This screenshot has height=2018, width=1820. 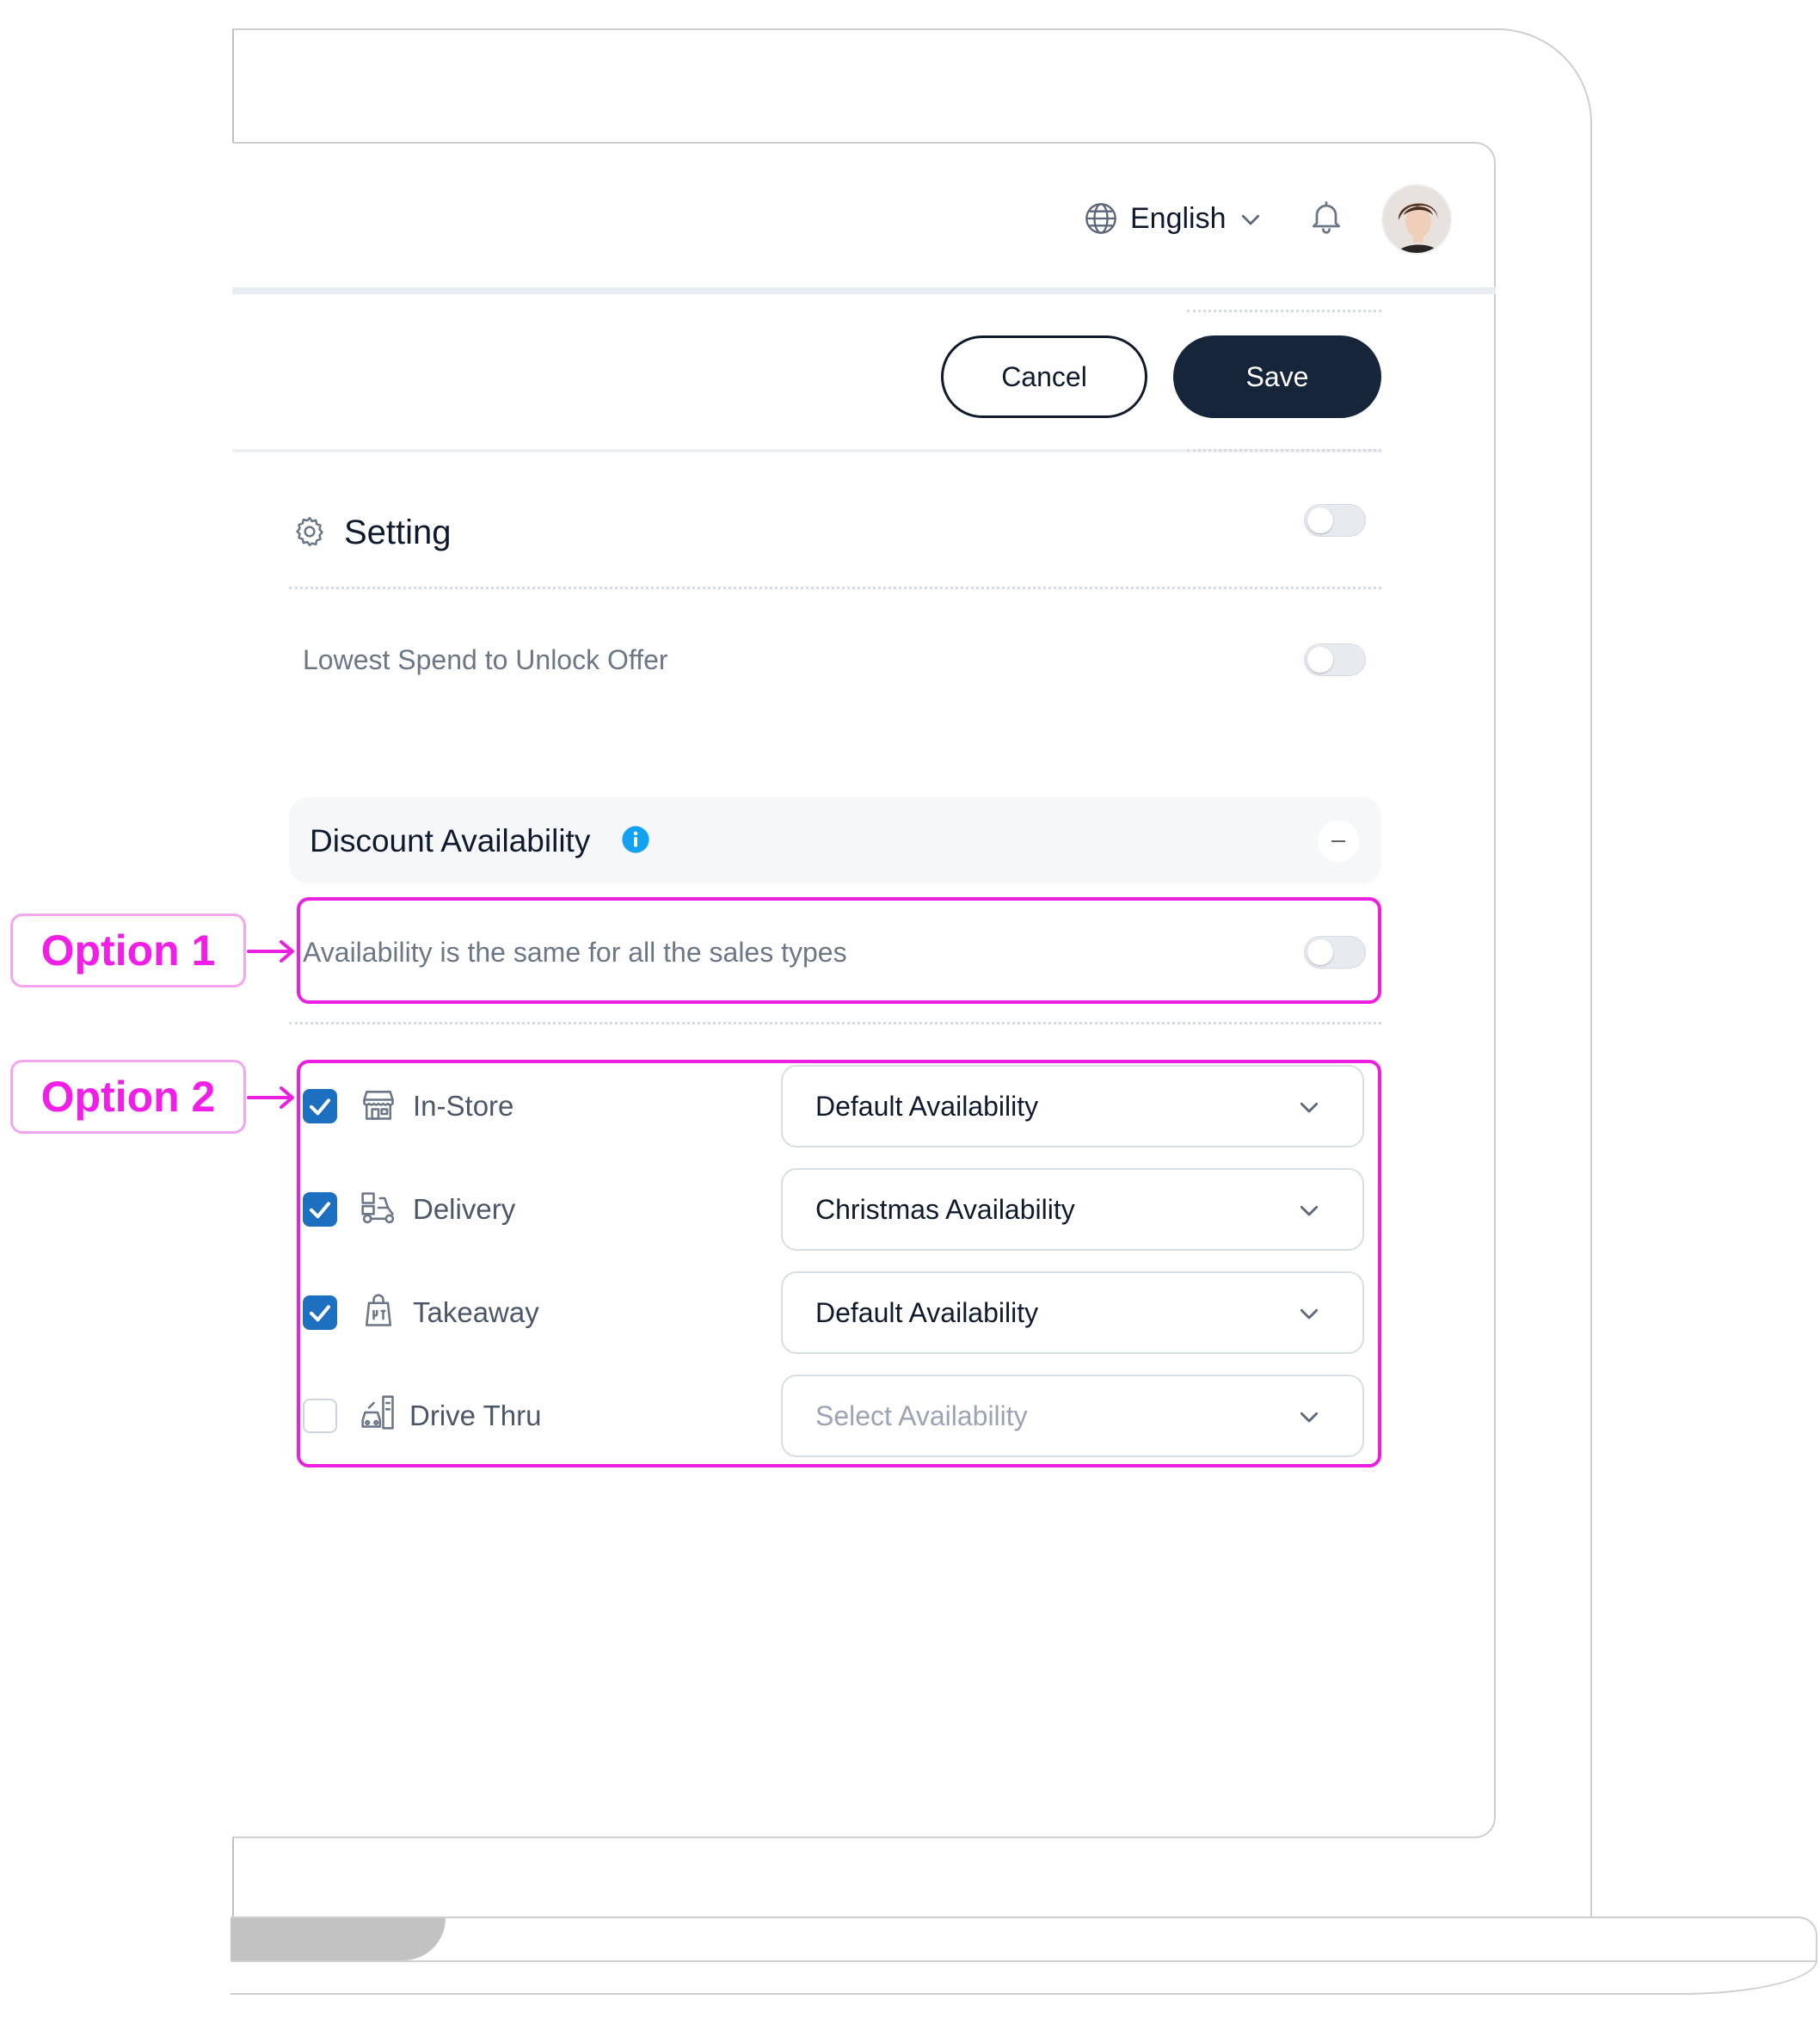 What do you see at coordinates (1072, 1312) in the screenshot?
I see `takeaway-availability-select: Default Availability` at bounding box center [1072, 1312].